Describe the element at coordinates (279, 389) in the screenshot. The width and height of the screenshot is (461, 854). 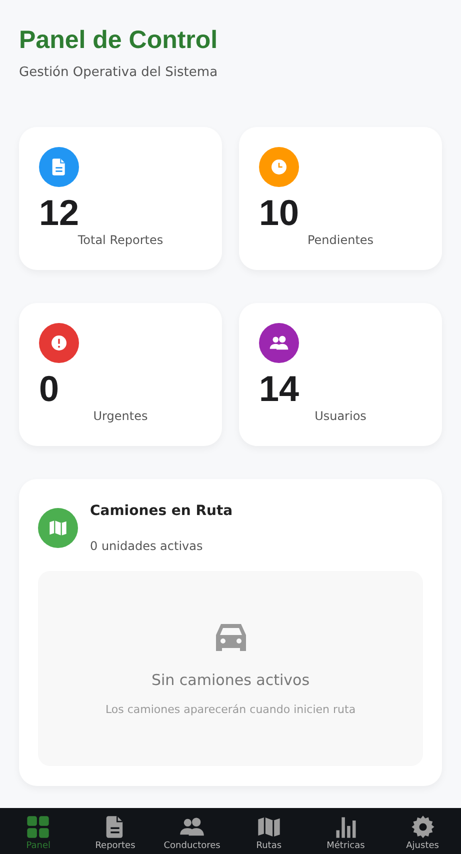
I see `stat-value: 14` at that location.